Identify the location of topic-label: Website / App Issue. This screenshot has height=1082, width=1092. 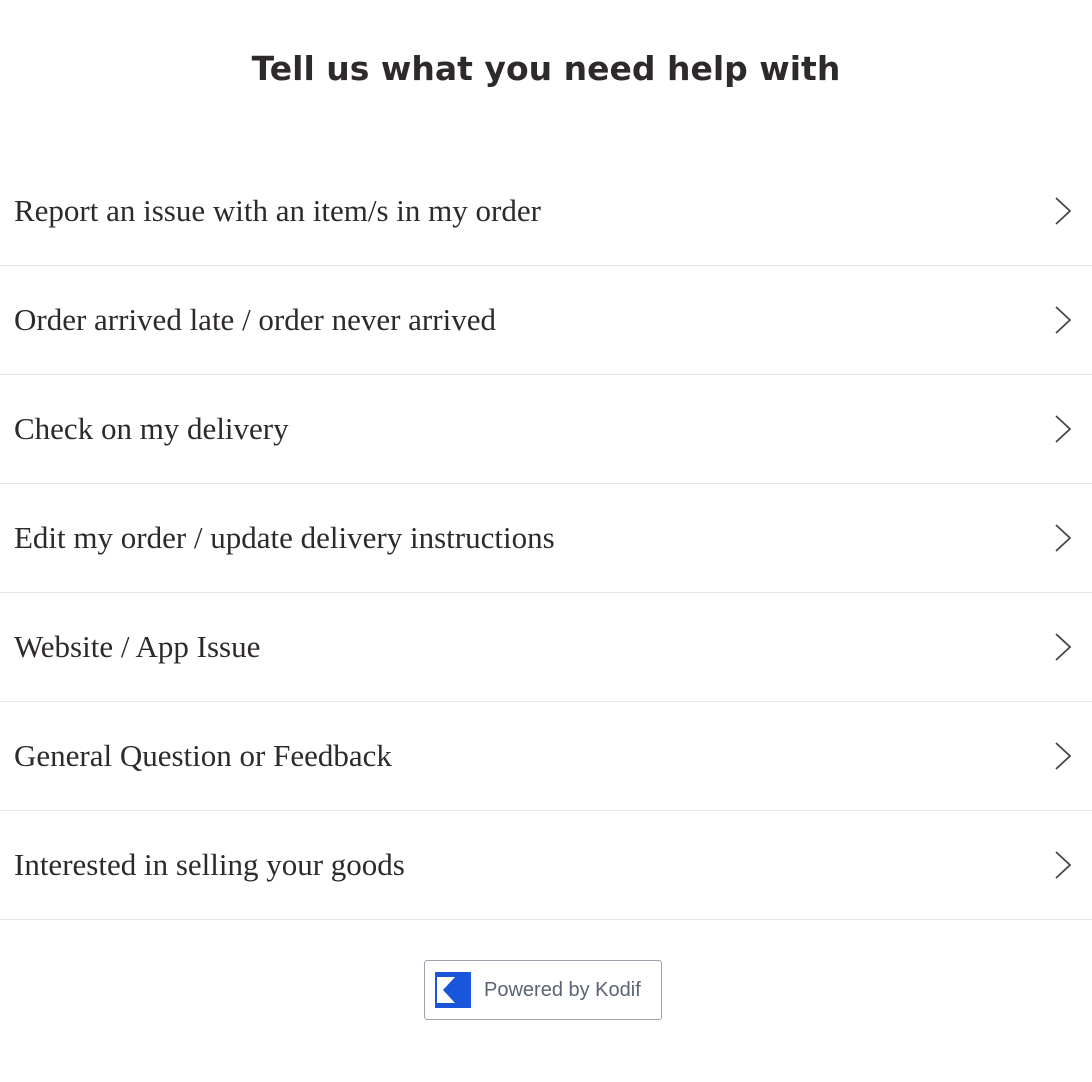
(137, 646).